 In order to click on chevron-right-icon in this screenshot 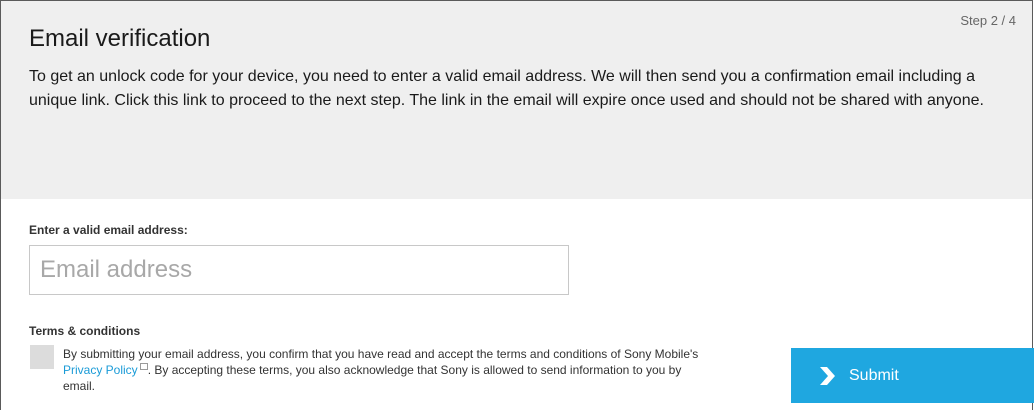, I will do `click(827, 376)`.